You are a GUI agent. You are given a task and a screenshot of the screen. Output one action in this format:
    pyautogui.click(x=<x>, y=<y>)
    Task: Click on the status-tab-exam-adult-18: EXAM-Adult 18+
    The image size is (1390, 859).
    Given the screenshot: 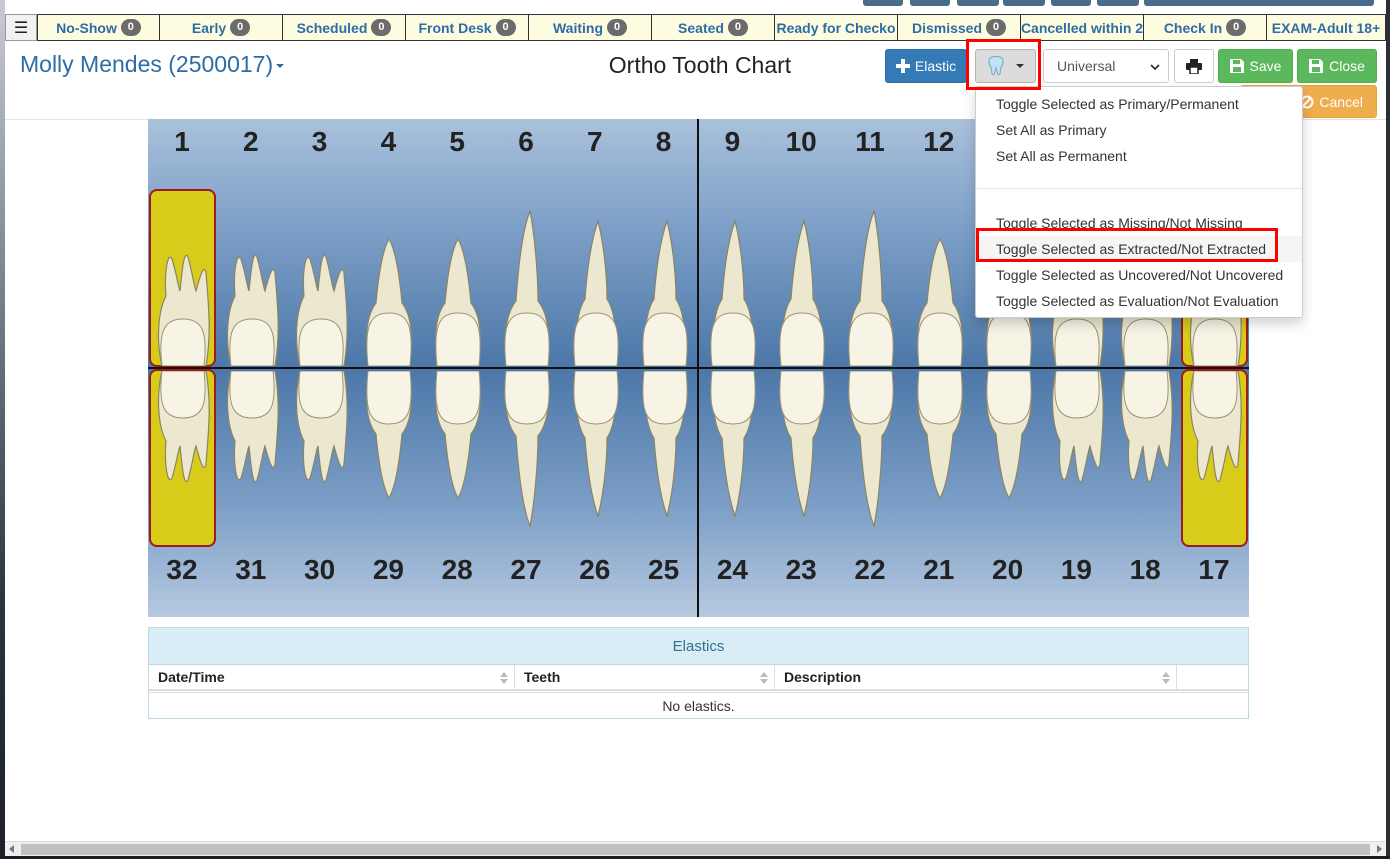 What is the action you would take?
    pyautogui.click(x=1326, y=27)
    